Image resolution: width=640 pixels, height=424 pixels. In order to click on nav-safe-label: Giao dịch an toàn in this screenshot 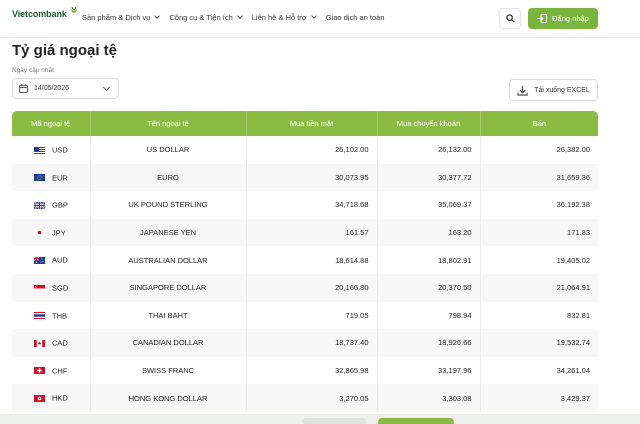, I will do `click(355, 17)`.